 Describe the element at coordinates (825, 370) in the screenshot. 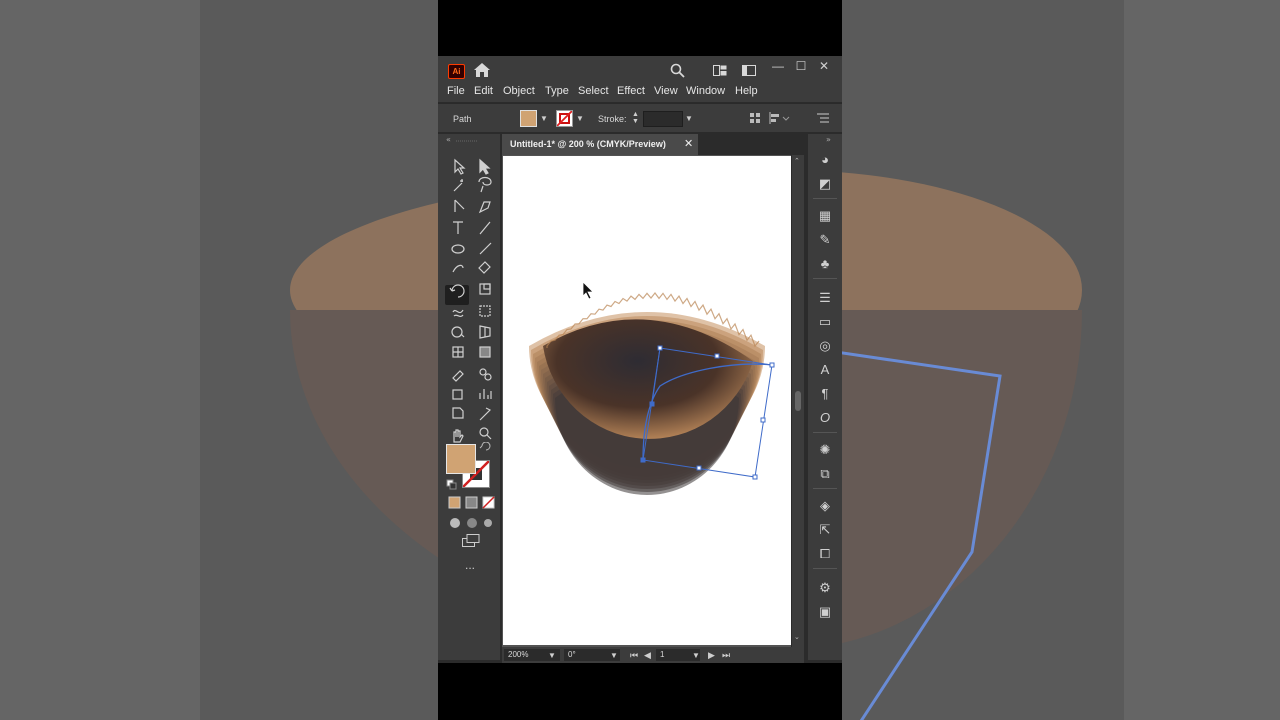

I see `character-panel-icon: A` at that location.